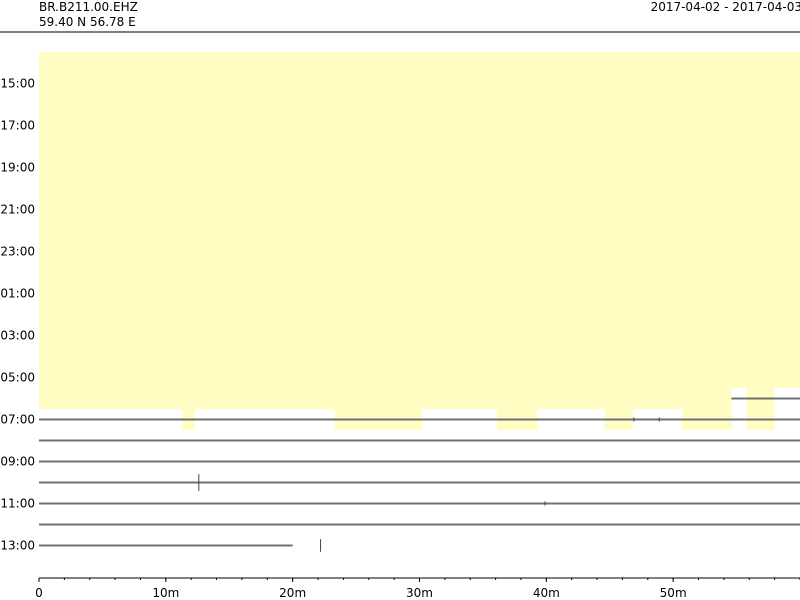 This screenshot has height=600, width=800. I want to click on x-tick-label: 10m, so click(165, 593).